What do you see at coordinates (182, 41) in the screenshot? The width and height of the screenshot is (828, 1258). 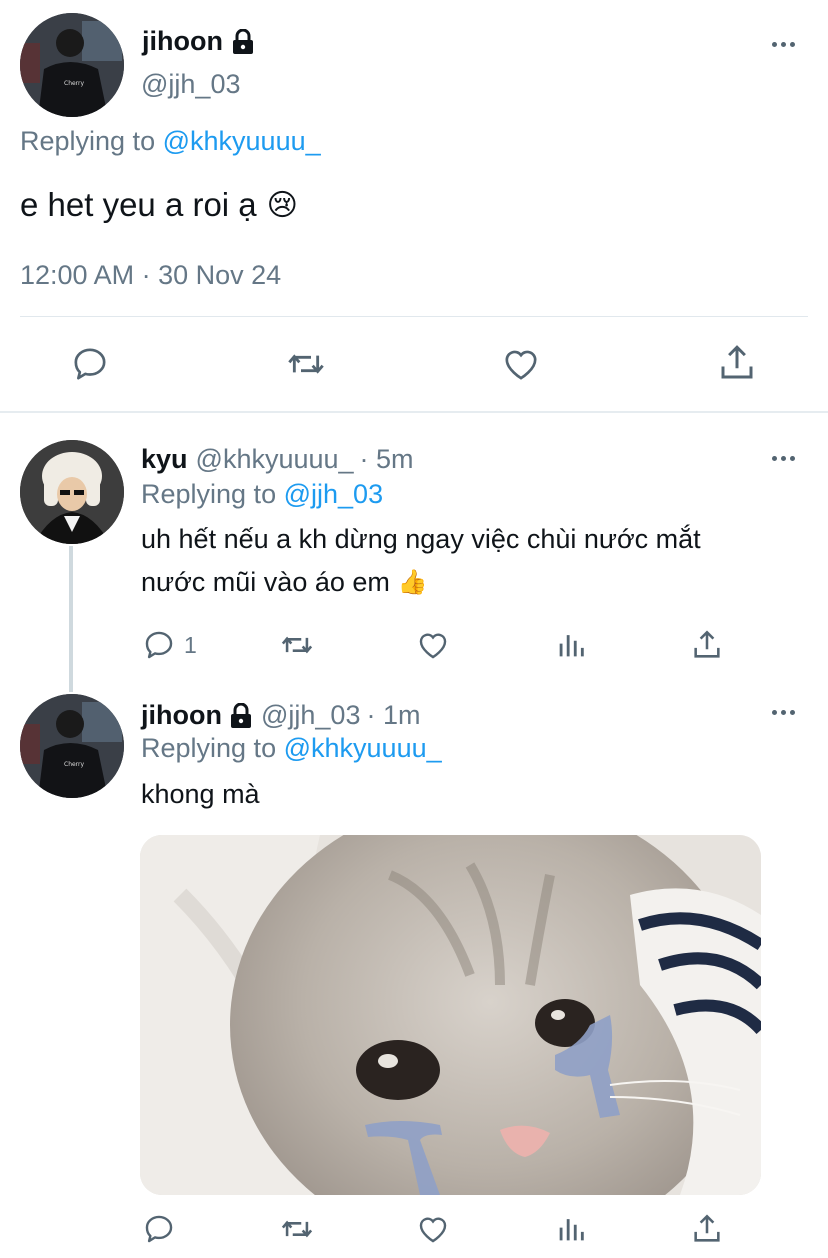 I see `main-display-name: jihoon` at bounding box center [182, 41].